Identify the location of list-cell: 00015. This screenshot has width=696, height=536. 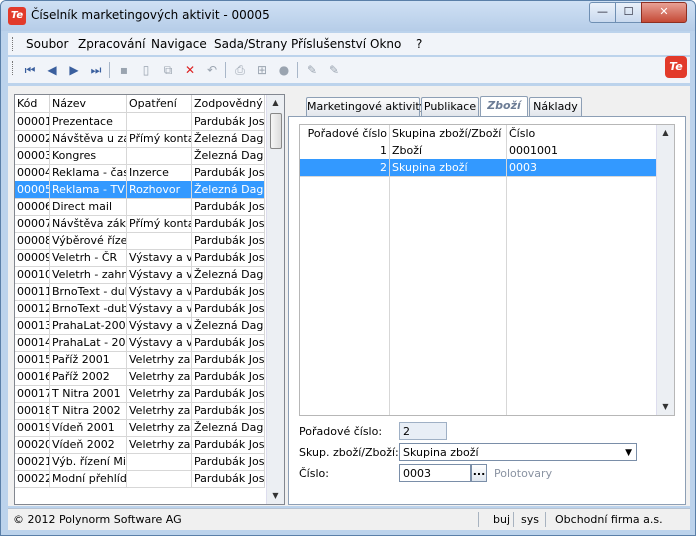
(33, 359).